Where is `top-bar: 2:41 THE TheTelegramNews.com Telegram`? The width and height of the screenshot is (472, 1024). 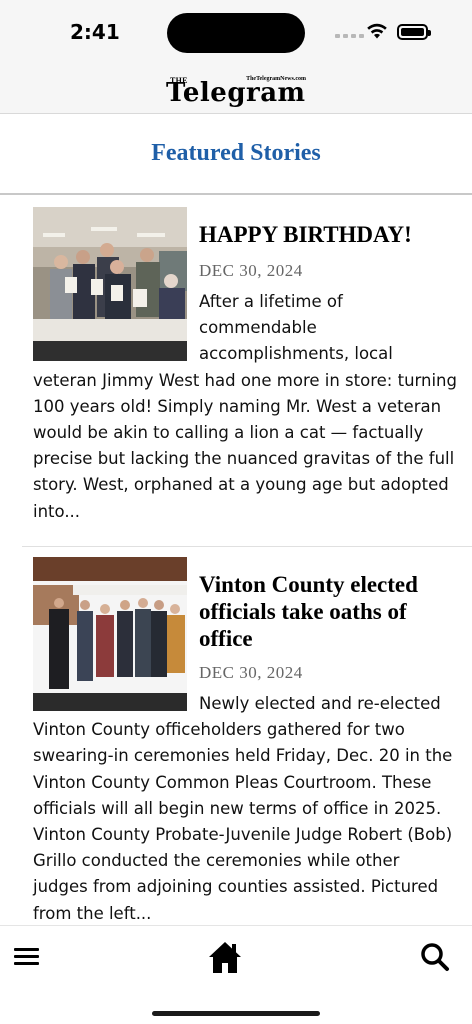
top-bar: 2:41 THE TheTelegramNews.com Telegram is located at coordinates (236, 57).